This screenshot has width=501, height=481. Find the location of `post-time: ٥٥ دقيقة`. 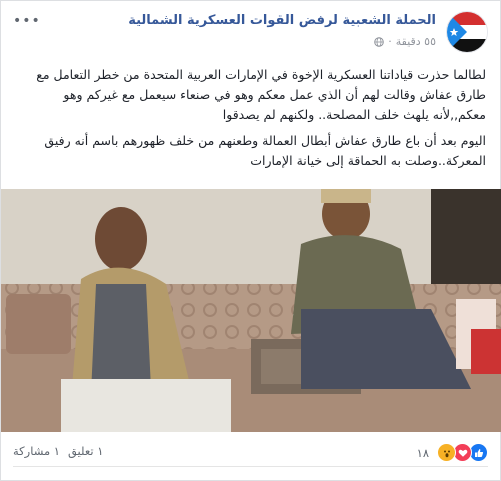

post-time: ٥٥ دقيقة is located at coordinates (416, 41).